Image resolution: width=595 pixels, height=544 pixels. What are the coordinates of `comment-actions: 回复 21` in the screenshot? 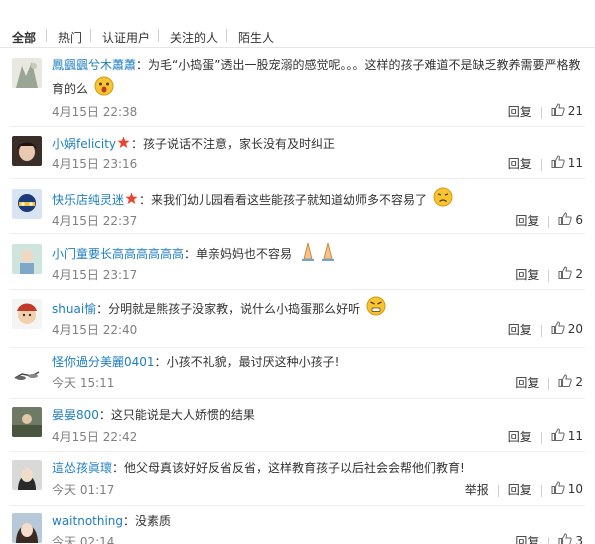 It's located at (545, 111).